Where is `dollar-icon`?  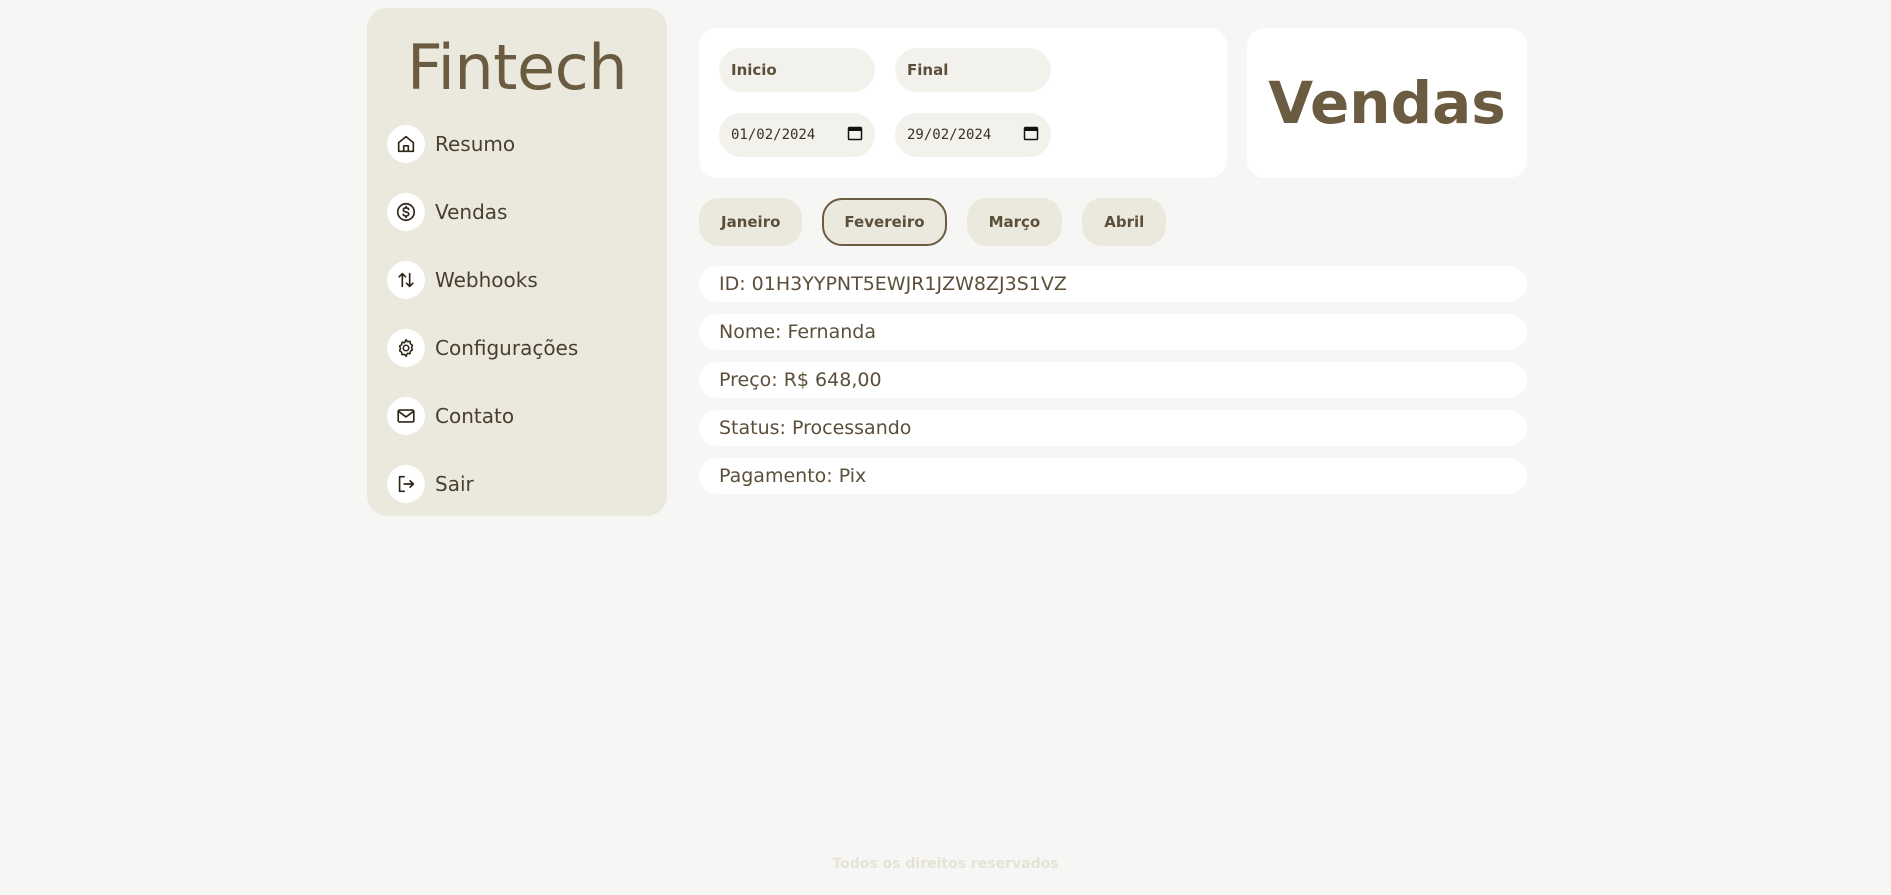 dollar-icon is located at coordinates (406, 212).